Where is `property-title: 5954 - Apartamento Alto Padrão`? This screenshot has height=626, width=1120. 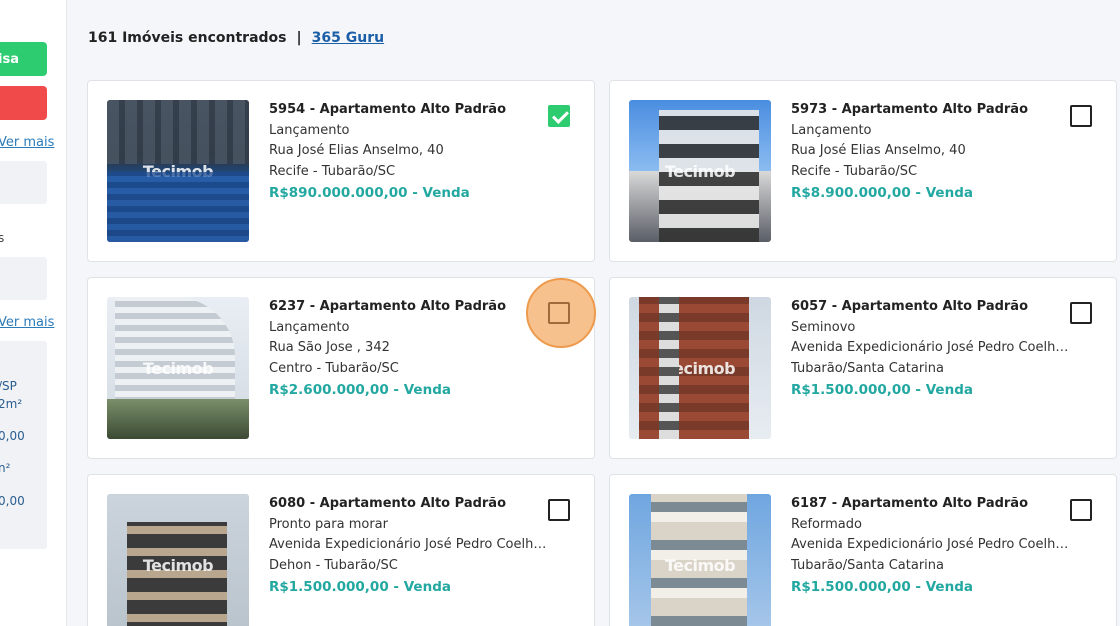 property-title: 5954 - Apartamento Alto Padrão is located at coordinates (409, 110).